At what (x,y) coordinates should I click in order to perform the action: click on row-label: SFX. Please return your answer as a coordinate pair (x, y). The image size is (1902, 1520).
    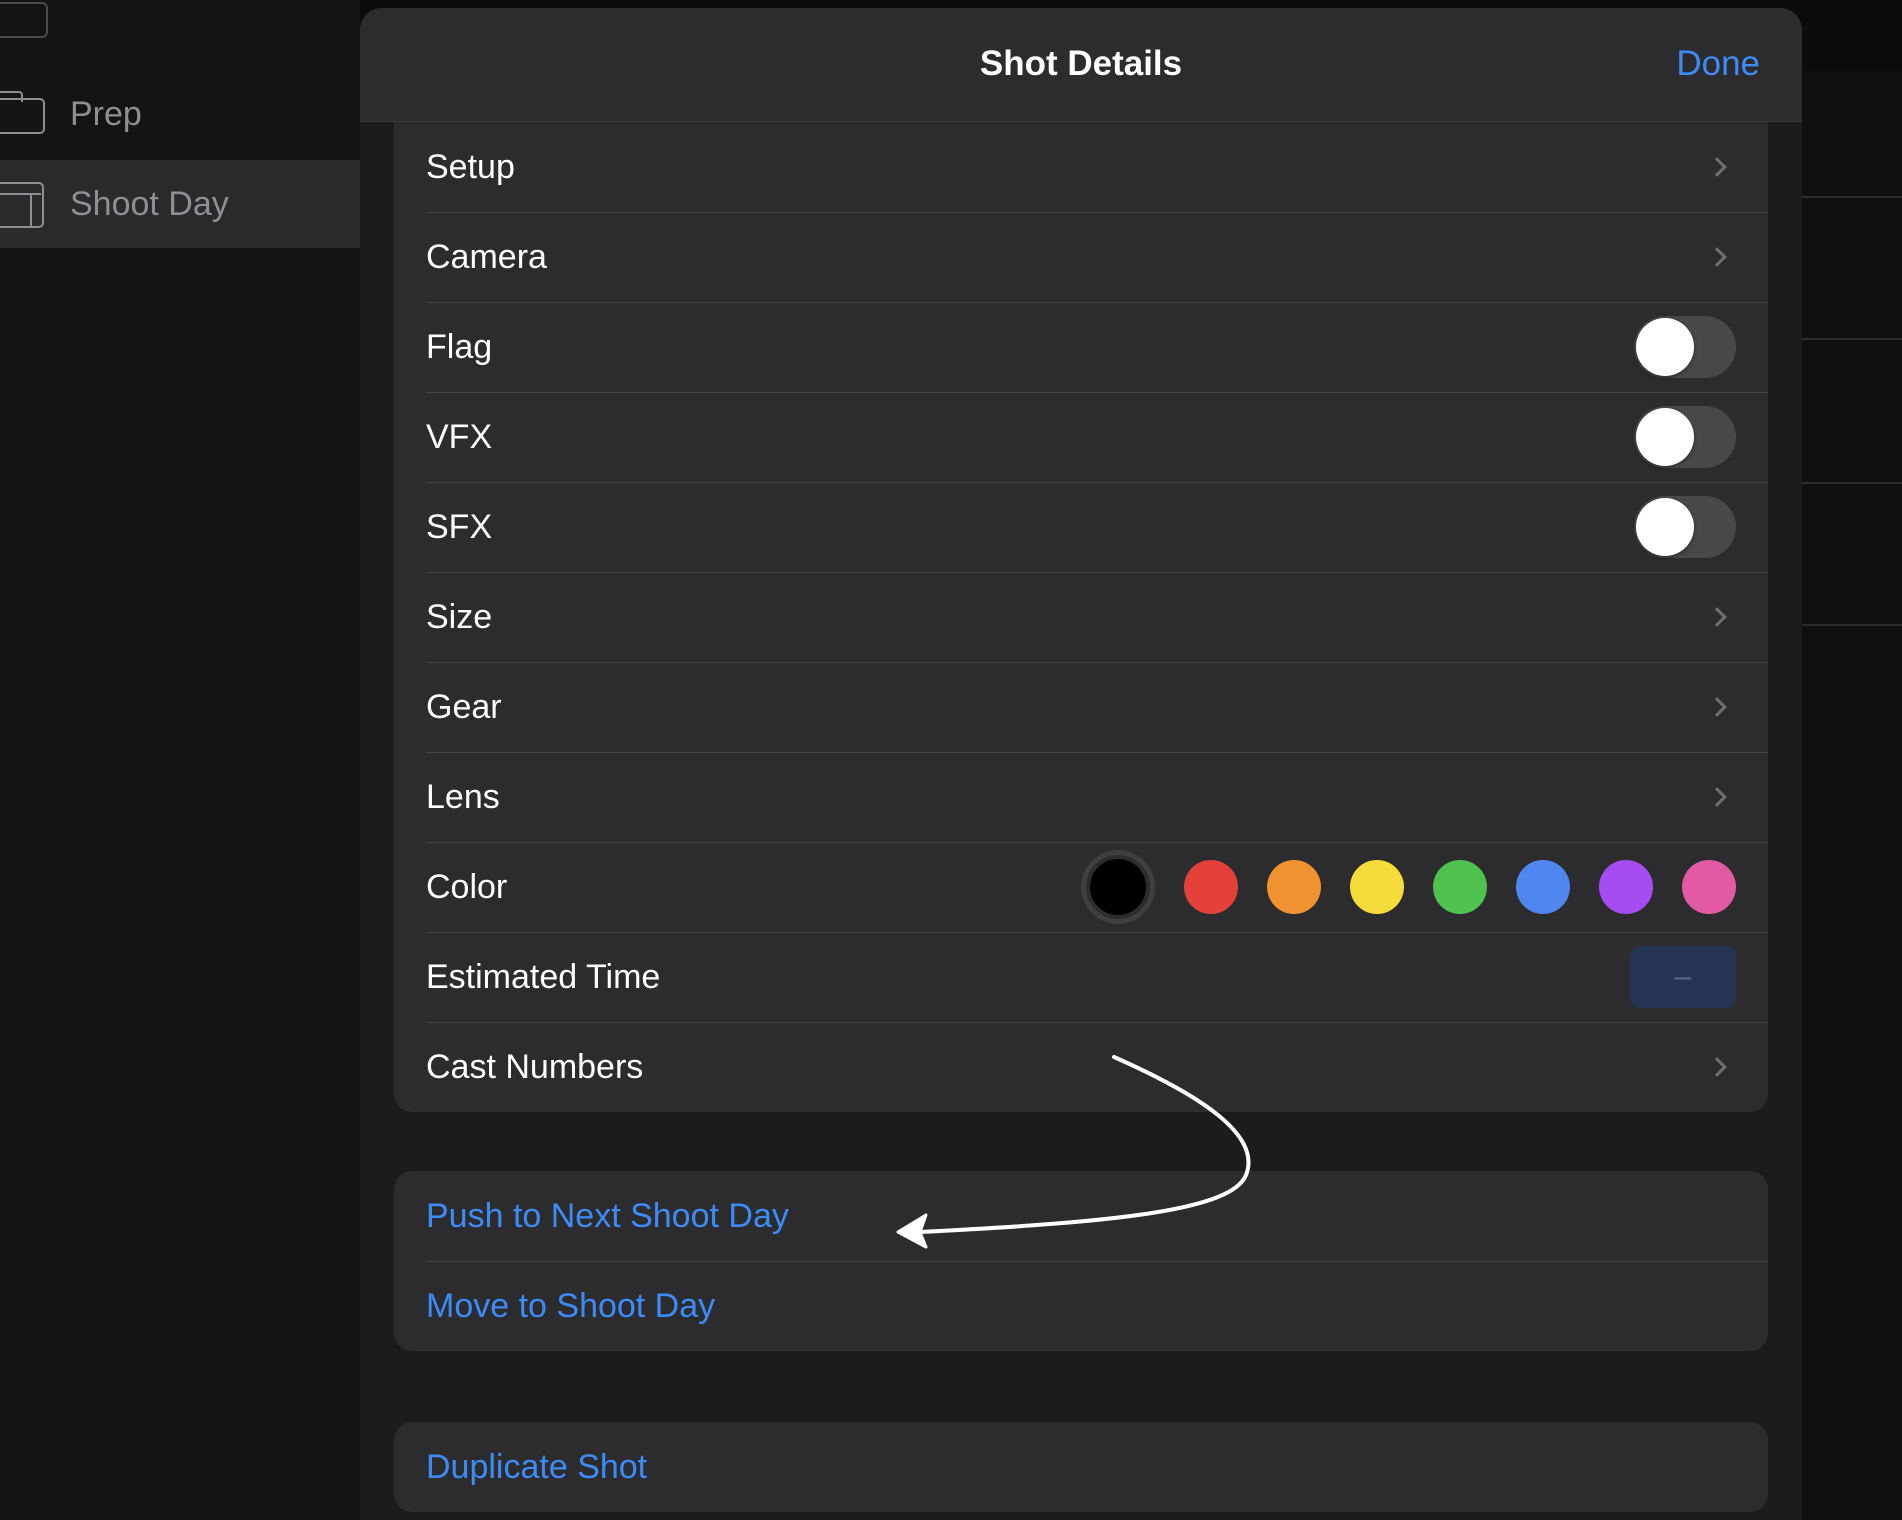
    Looking at the image, I should click on (459, 526).